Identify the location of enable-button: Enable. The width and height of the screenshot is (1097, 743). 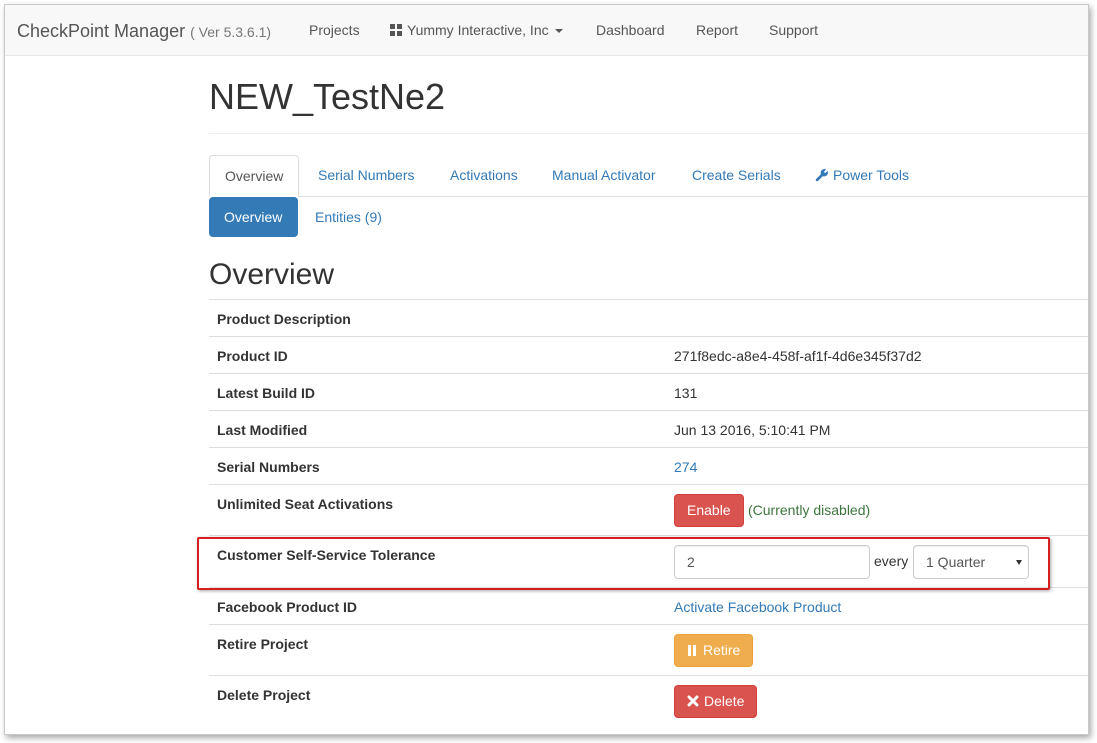
(709, 510).